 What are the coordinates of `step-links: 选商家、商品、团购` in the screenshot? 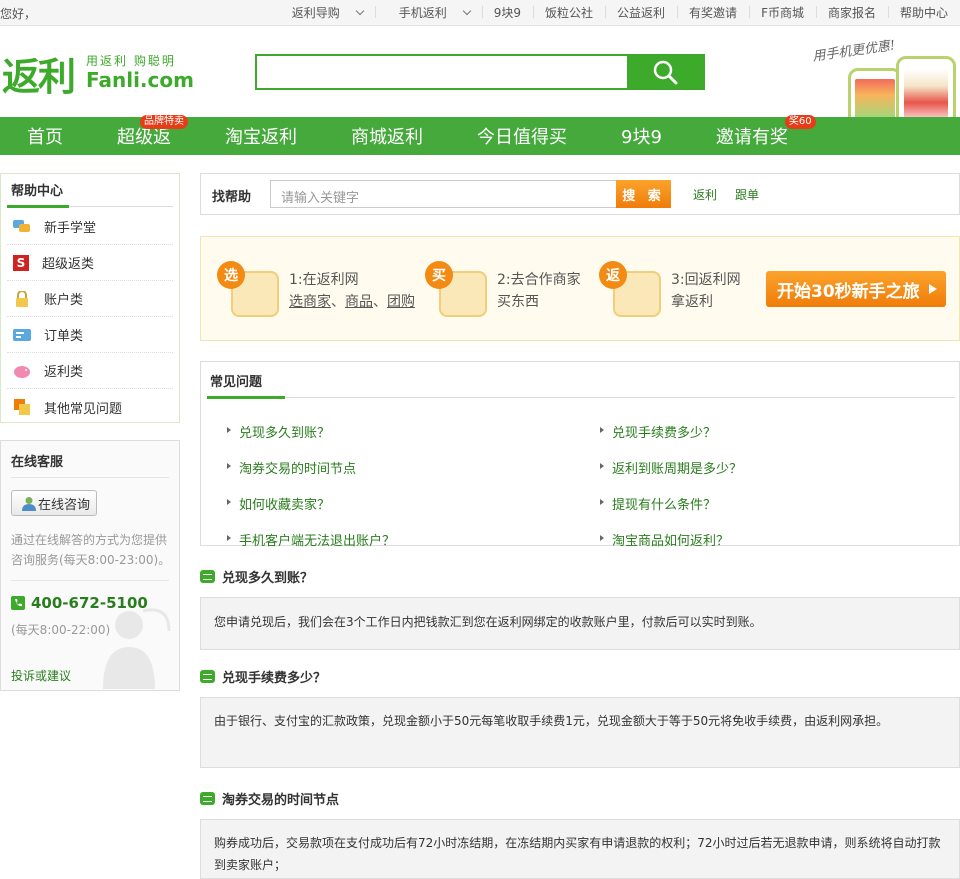 It's located at (352, 302).